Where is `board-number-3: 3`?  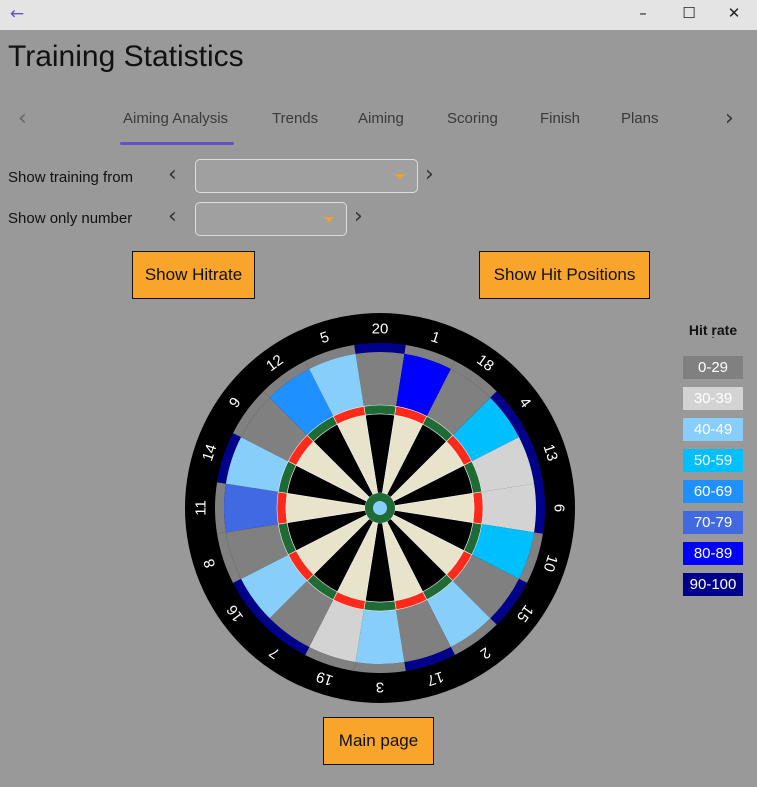 board-number-3: 3 is located at coordinates (380, 687).